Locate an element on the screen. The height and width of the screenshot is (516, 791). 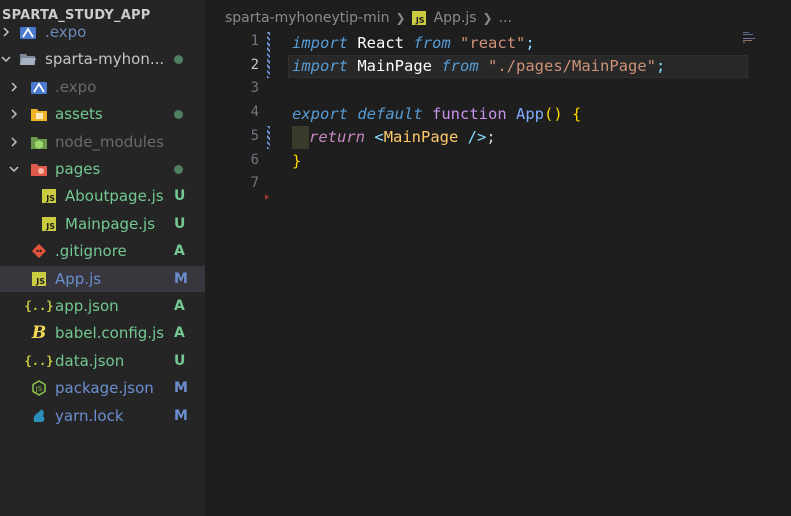
keyword: return is located at coordinates (337, 137).